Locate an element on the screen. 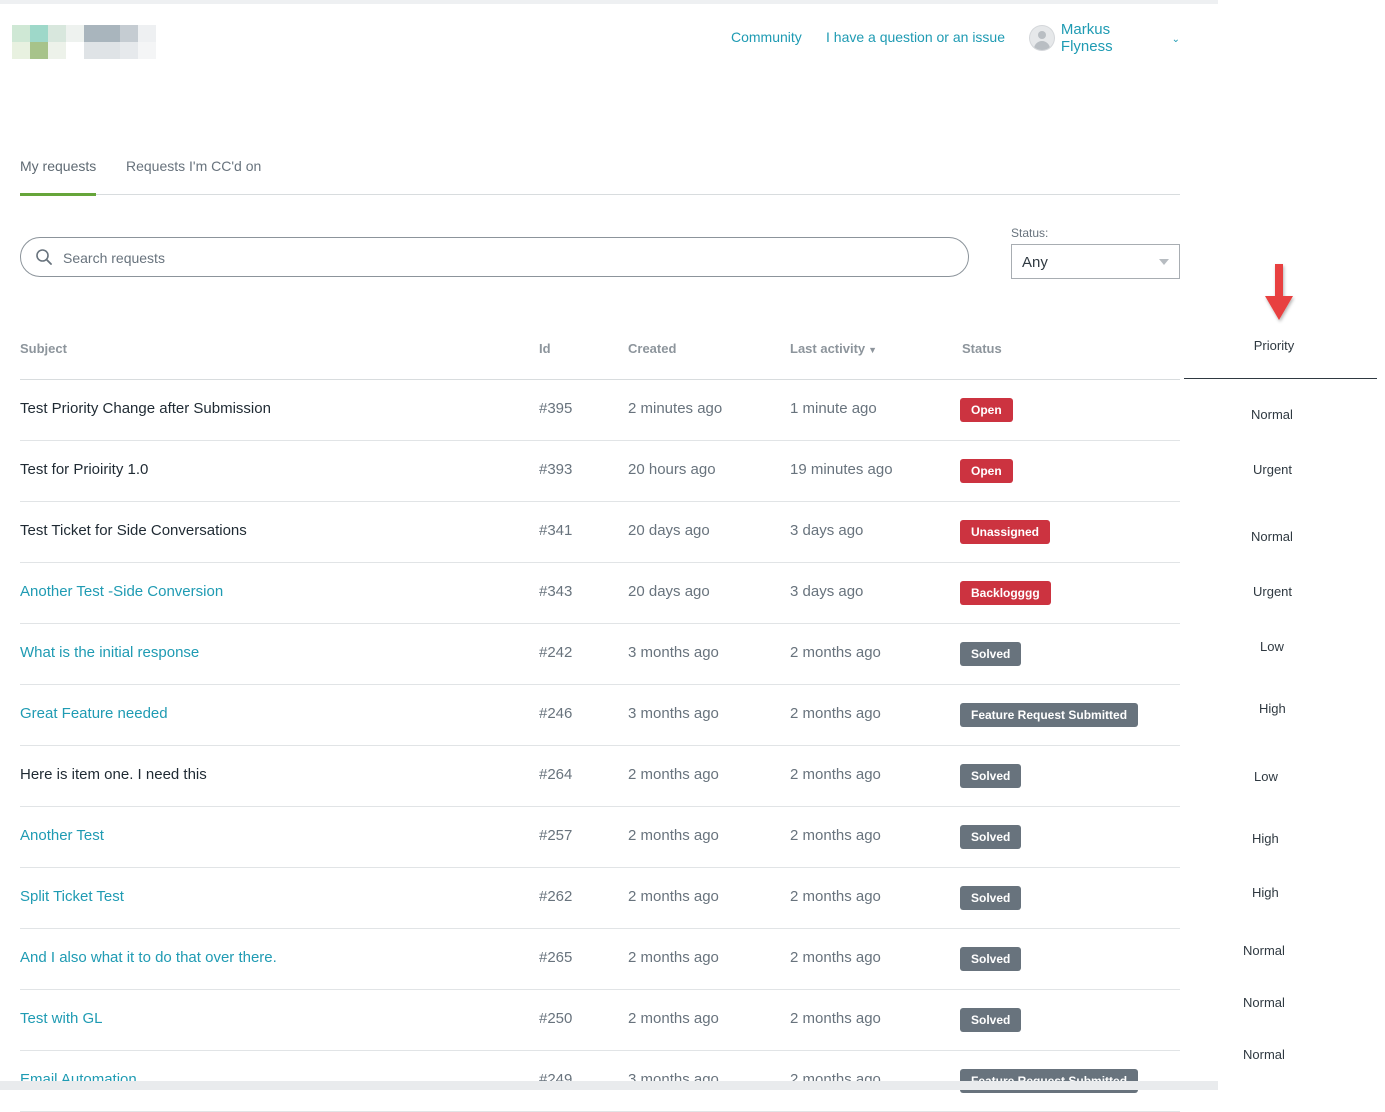 The width and height of the screenshot is (1385, 1112). request-last-activity: 19 minutes ago is located at coordinates (841, 469).